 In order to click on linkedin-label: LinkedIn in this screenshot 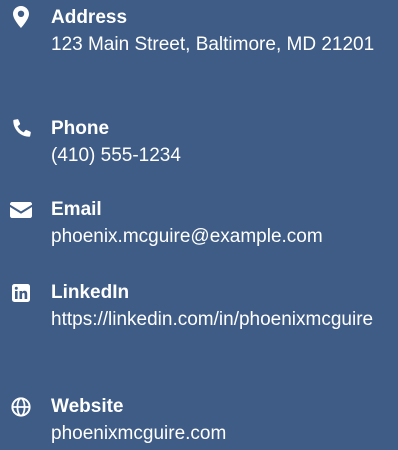, I will do `click(90, 292)`.